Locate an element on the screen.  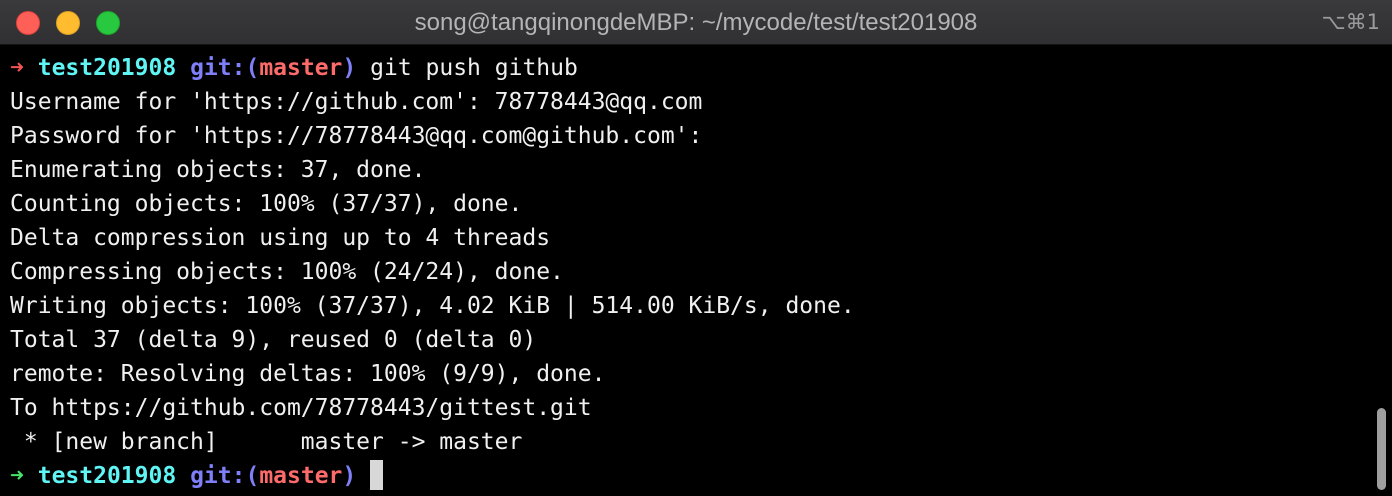
output-line: Enumerating objects: 37, done. is located at coordinates (218, 170).